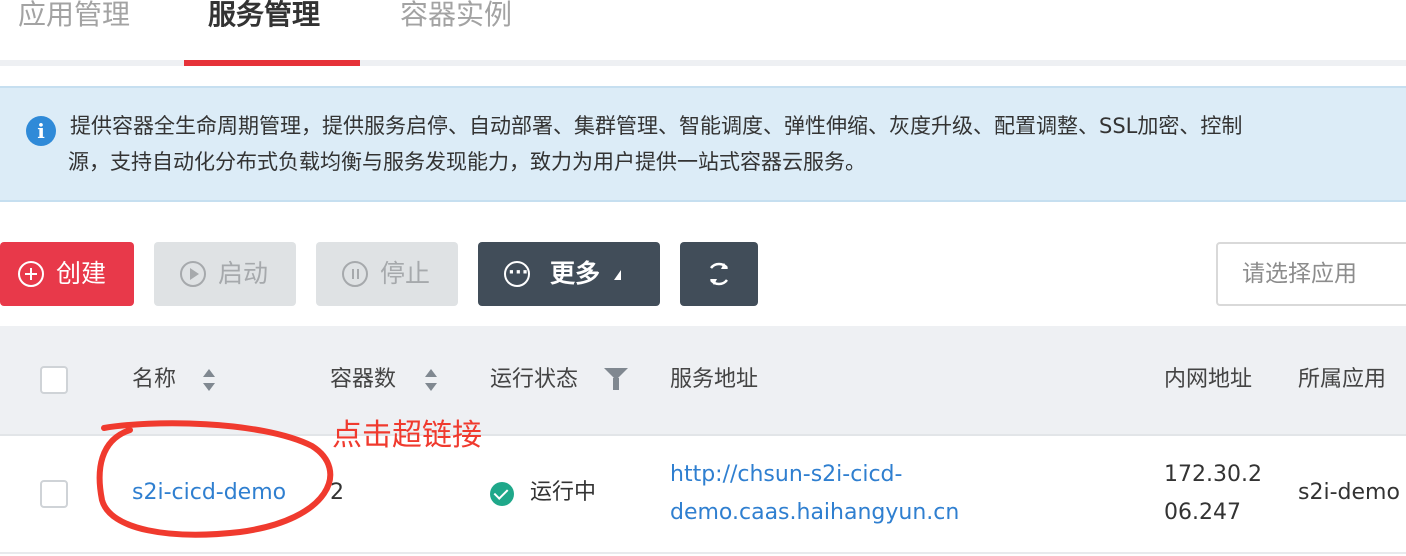 Image resolution: width=1406 pixels, height=556 pixels. Describe the element at coordinates (467, 162) in the screenshot. I see `banner-line-2: 源，支持自动化分布式负载均衡与服务发现能力，致力为用户提供一站式容器云服务。` at that location.